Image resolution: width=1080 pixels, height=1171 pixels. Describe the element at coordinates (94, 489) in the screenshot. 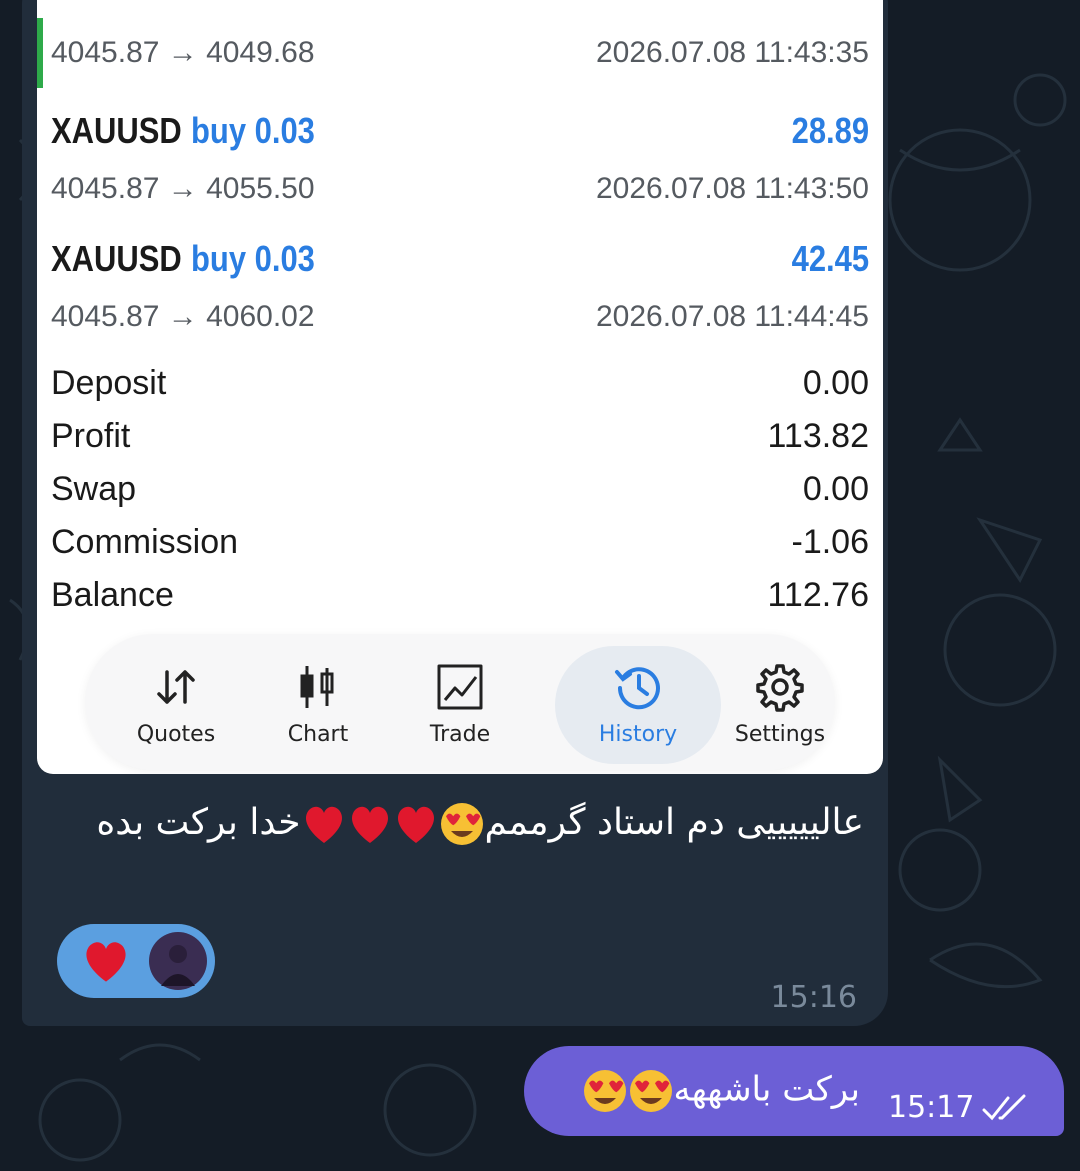

I see `summary-label: Swap` at that location.